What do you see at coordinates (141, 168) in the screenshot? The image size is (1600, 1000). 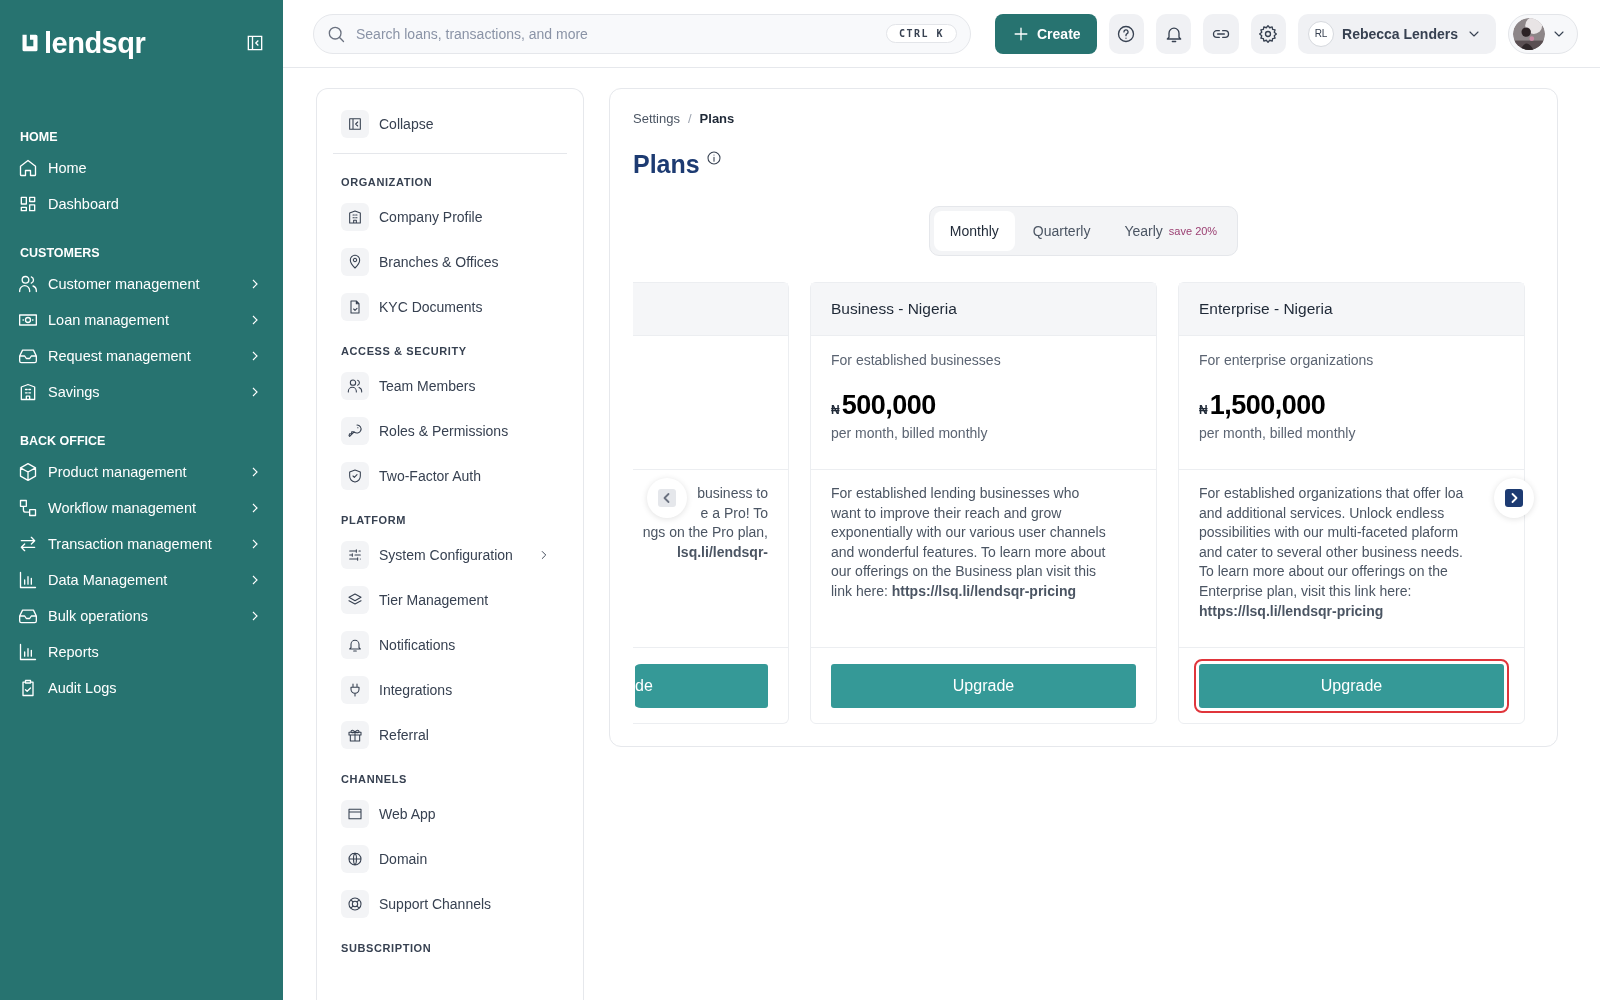 I see `nav-item: Home` at bounding box center [141, 168].